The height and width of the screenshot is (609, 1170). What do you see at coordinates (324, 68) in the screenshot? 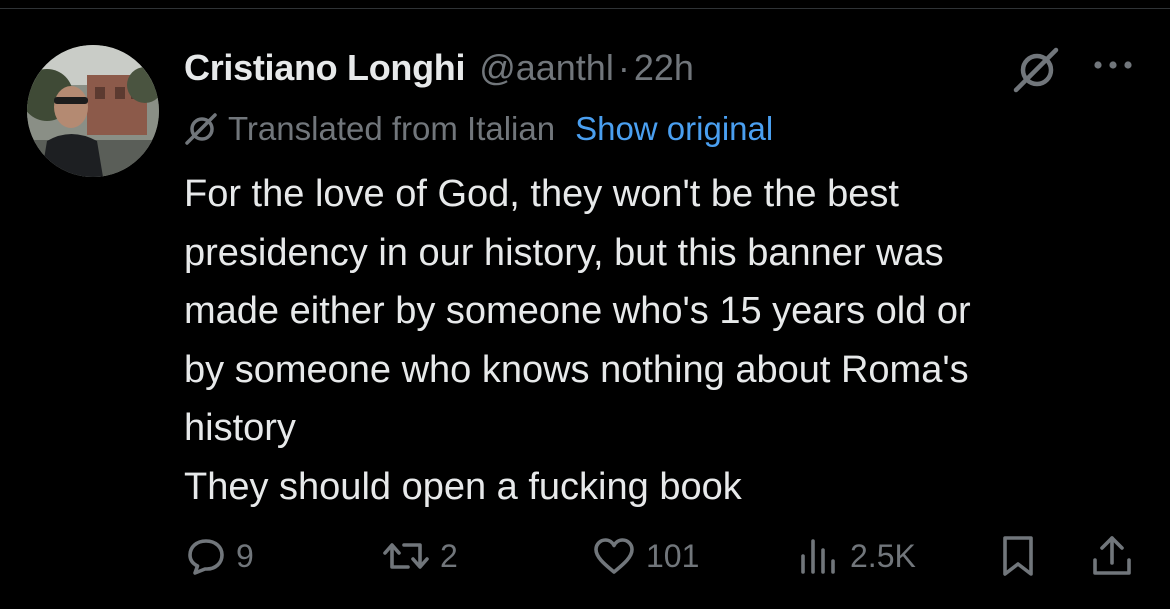
I see `display-name: Cristiano Longhi` at bounding box center [324, 68].